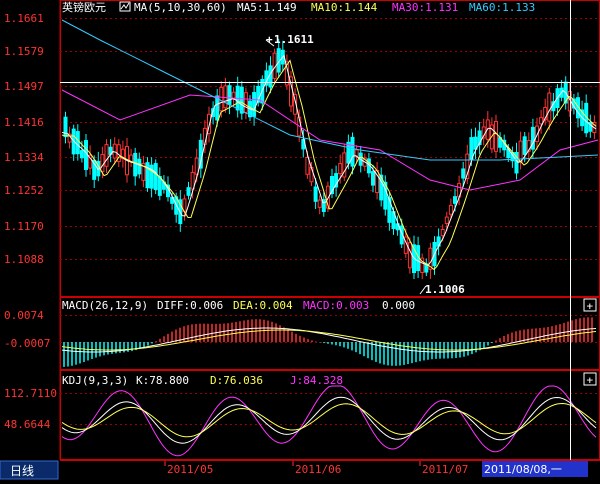  I want to click on kdj-j-line, so click(329, 421).